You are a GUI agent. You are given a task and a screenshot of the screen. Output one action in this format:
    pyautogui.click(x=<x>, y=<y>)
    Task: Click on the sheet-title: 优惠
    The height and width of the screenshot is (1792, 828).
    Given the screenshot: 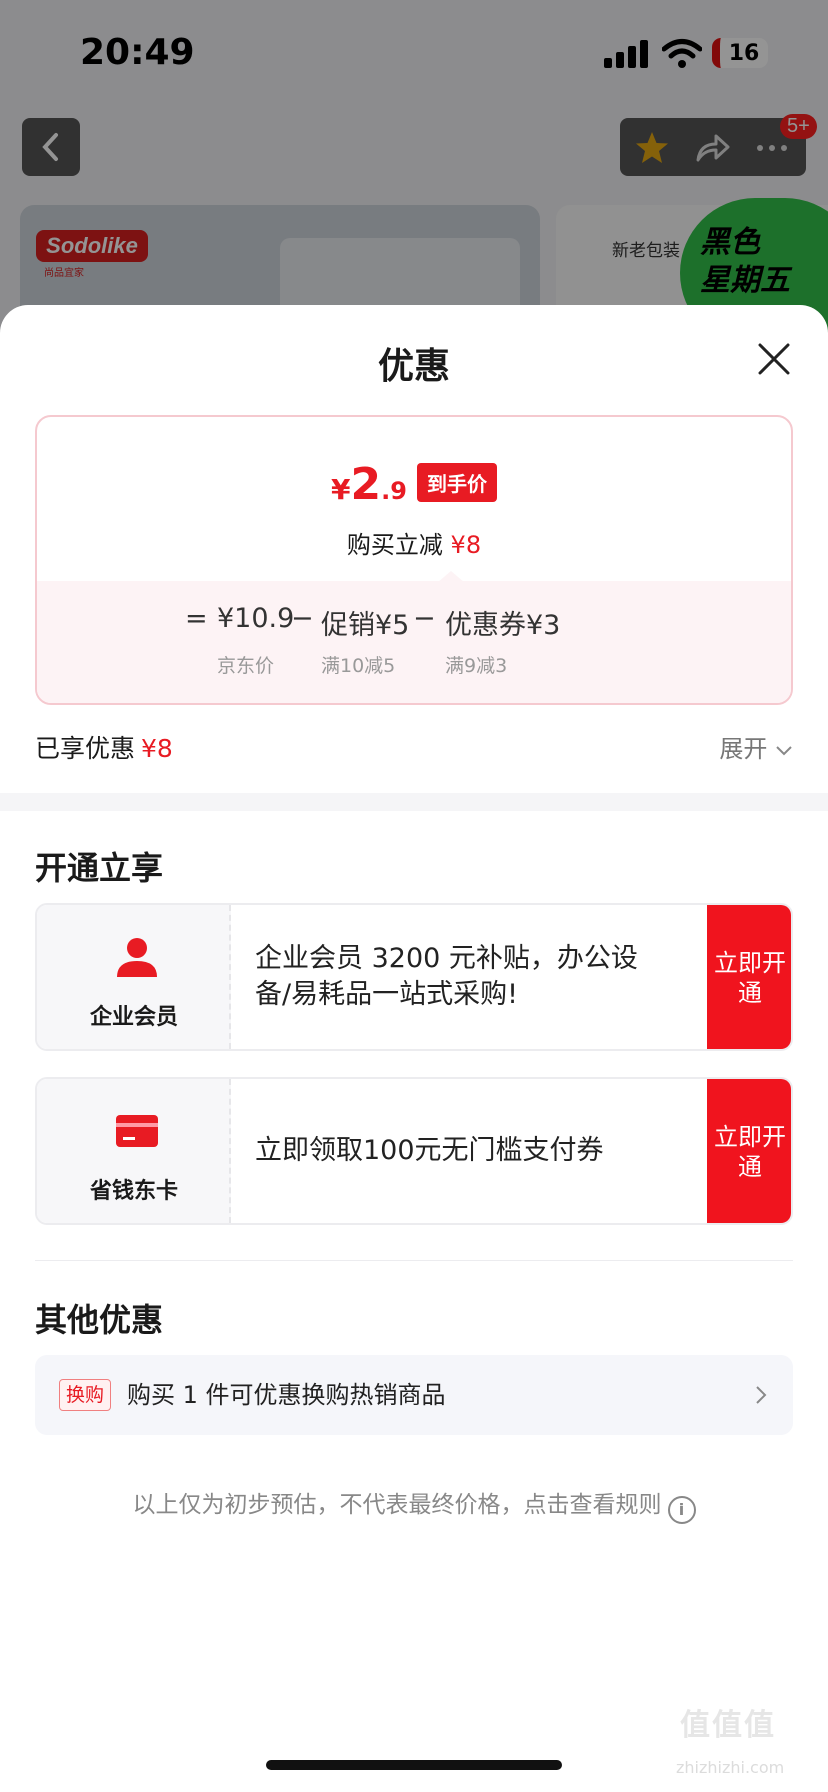 What is the action you would take?
    pyautogui.click(x=413, y=366)
    